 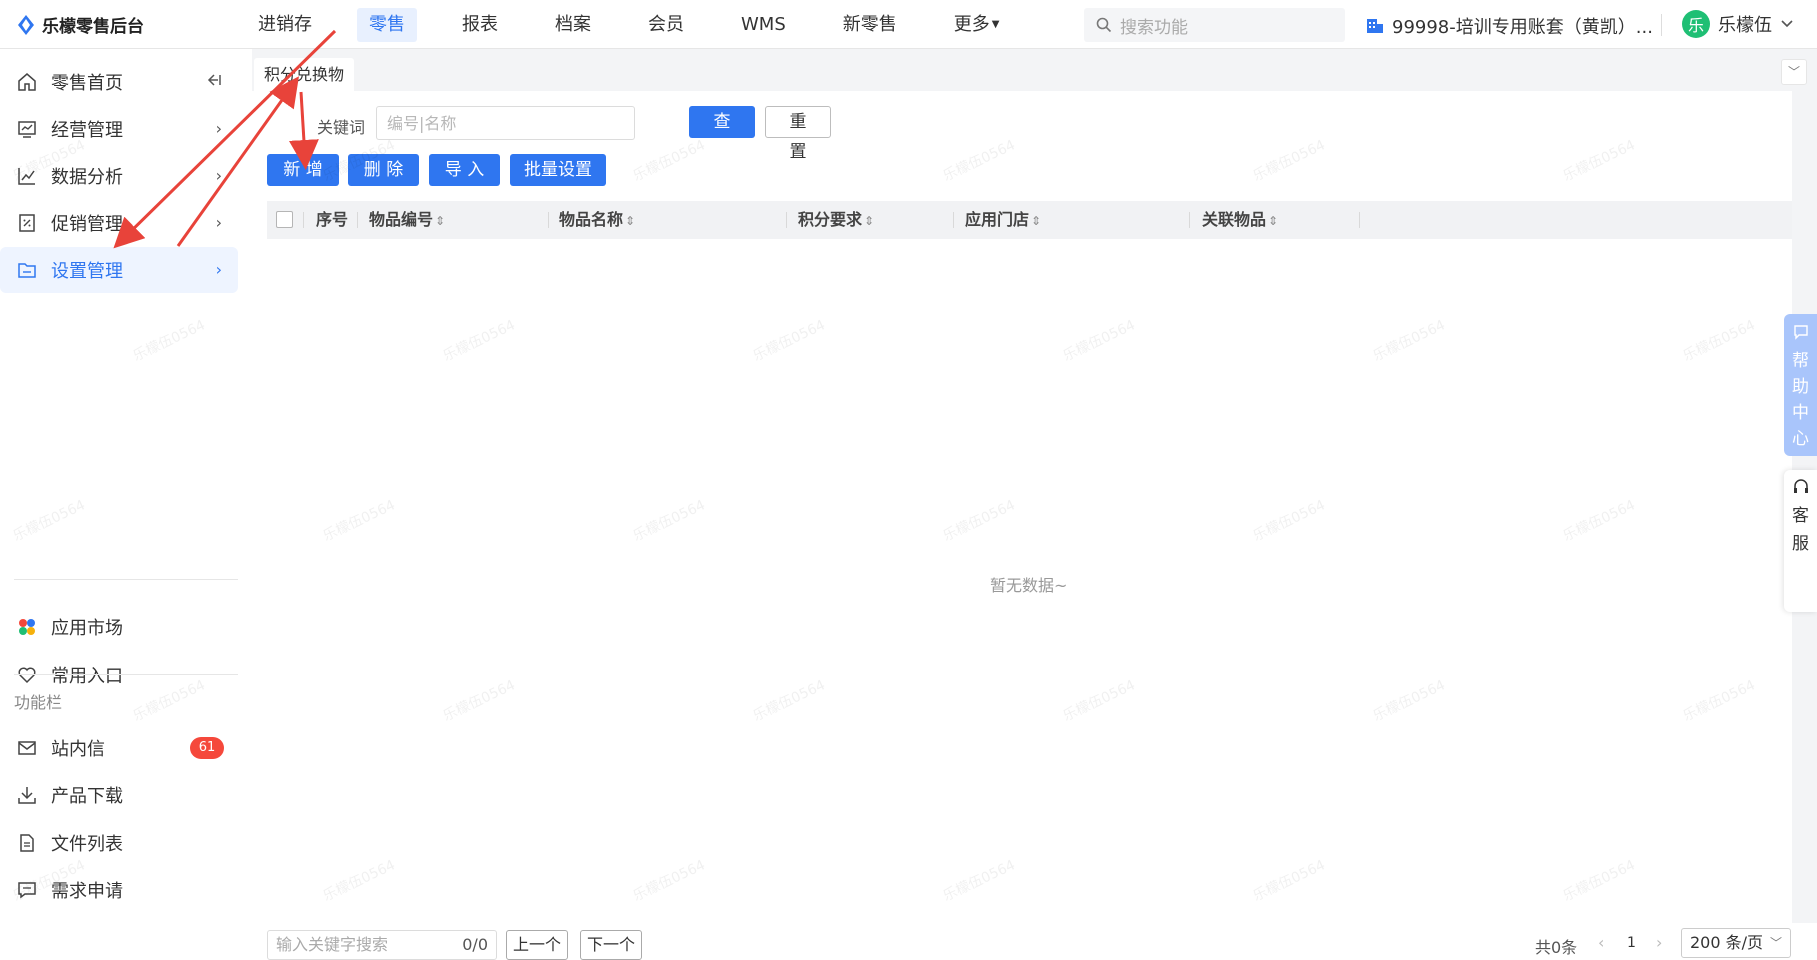 What do you see at coordinates (1240, 220) in the screenshot?
I see `column-header-linked-items: 关联物品 ⇕` at bounding box center [1240, 220].